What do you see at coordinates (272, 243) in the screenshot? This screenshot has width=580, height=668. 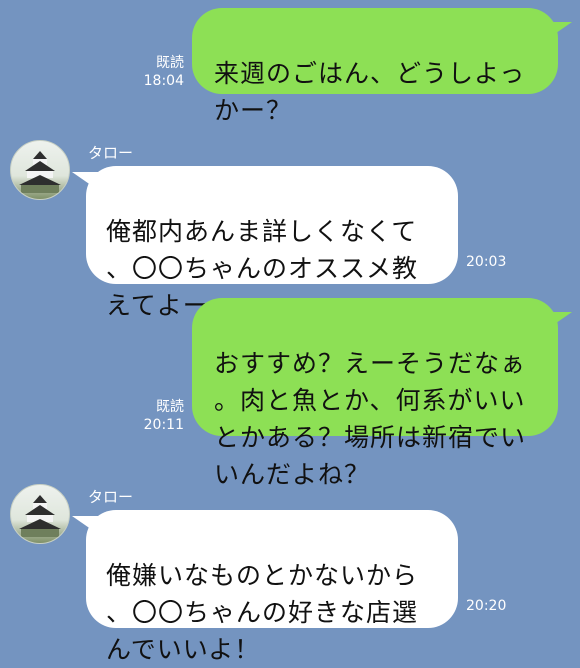 I see `incoming-message-bubble: 俺都内あんま詳しくなくて 、〇〇ちゃんのオススメ教 えてよー` at bounding box center [272, 243].